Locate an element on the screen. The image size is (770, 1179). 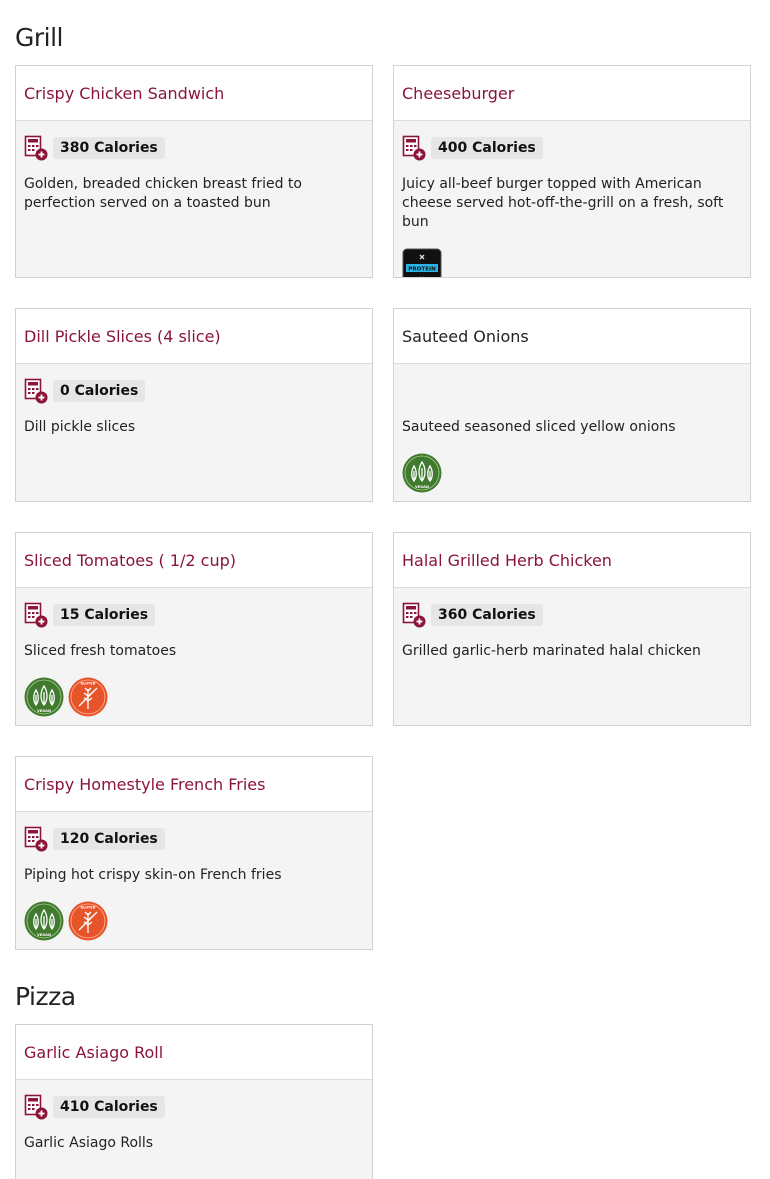
menu-item-name-link: Garlic Asiago Roll is located at coordinates (93, 1052).